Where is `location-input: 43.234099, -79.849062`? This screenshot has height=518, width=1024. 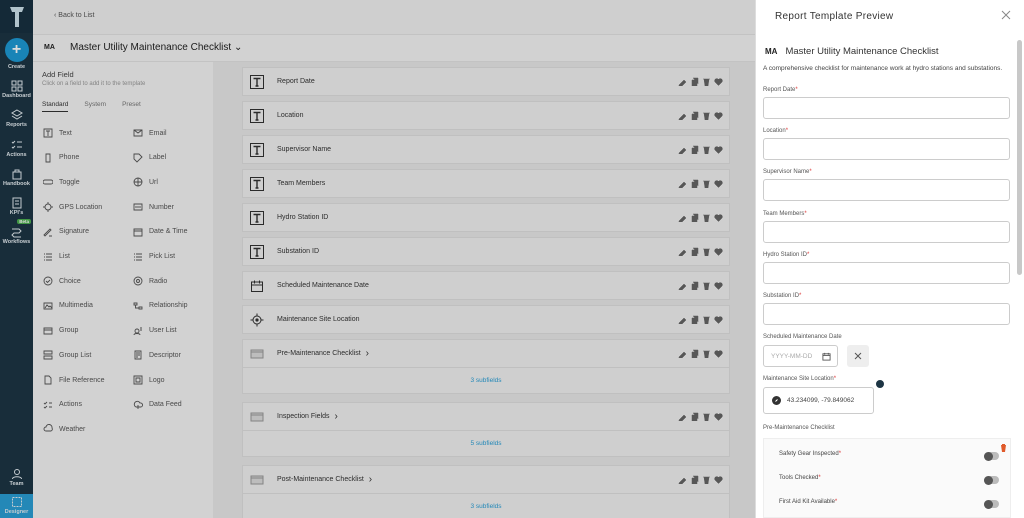 location-input: 43.234099, -79.849062 is located at coordinates (818, 400).